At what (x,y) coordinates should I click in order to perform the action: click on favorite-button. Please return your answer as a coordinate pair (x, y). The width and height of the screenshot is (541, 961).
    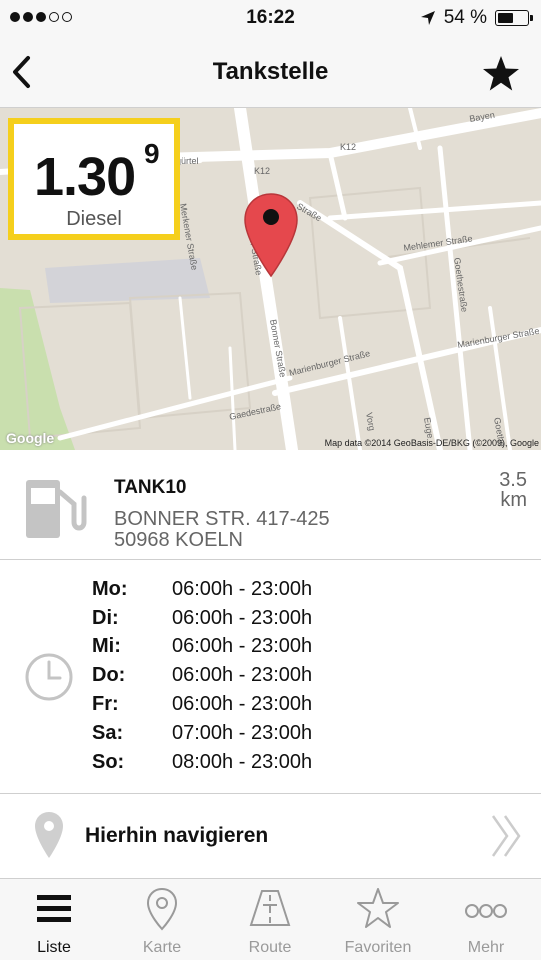
    Looking at the image, I should click on (501, 74).